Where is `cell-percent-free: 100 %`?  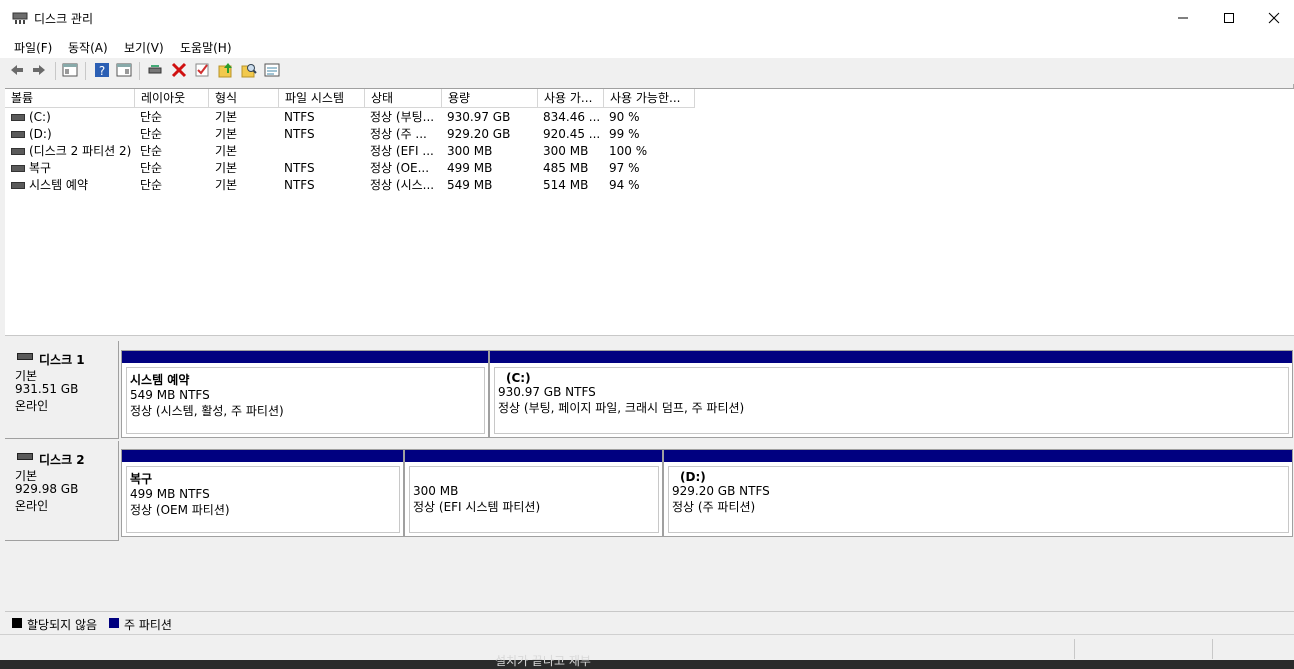
cell-percent-free: 100 % is located at coordinates (628, 151).